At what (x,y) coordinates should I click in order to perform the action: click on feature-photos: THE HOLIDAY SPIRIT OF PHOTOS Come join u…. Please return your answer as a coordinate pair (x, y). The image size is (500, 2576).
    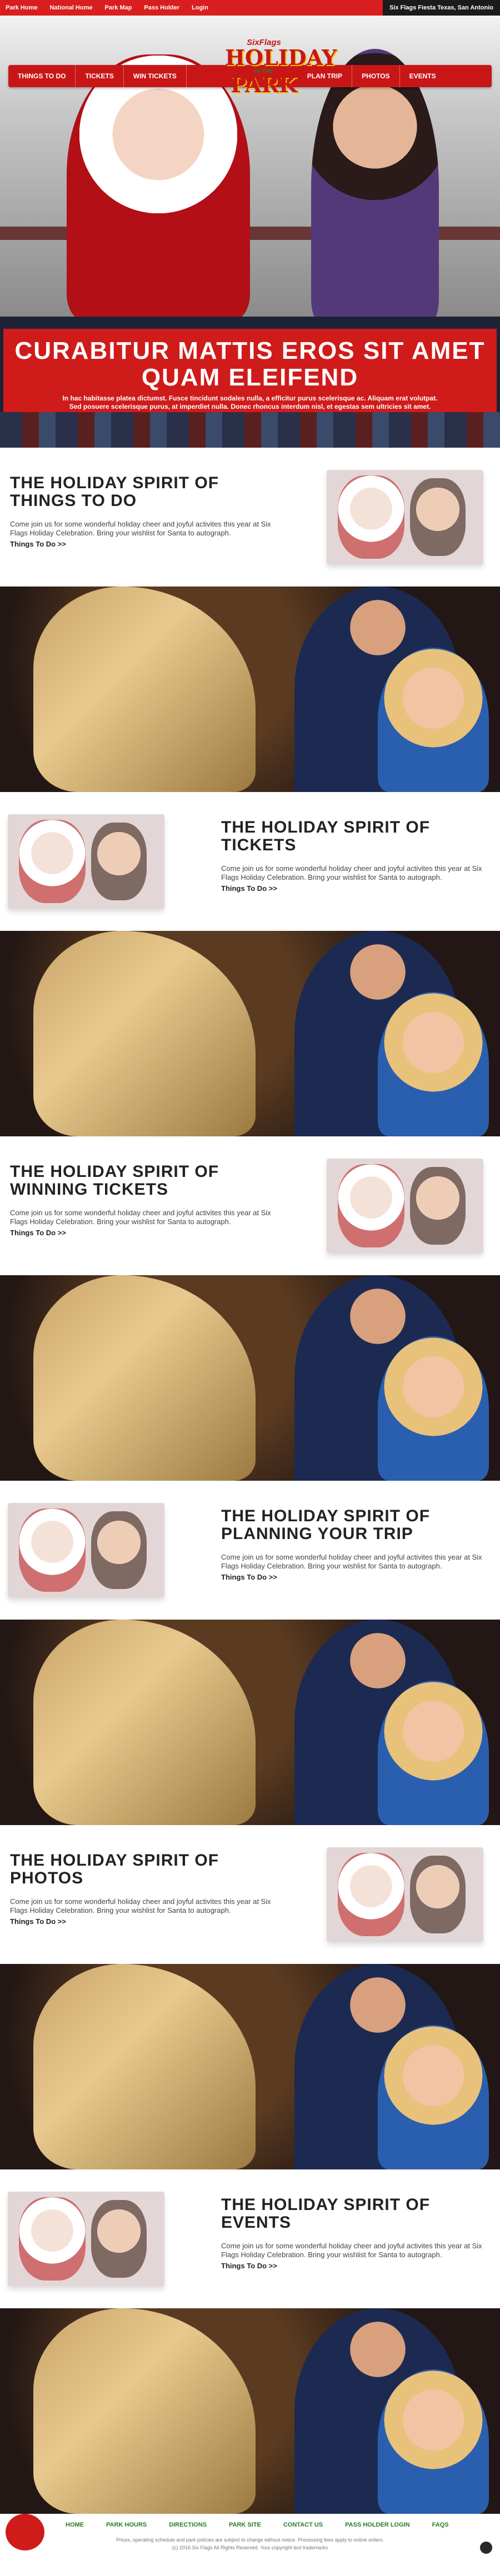
    Looking at the image, I should click on (250, 1895).